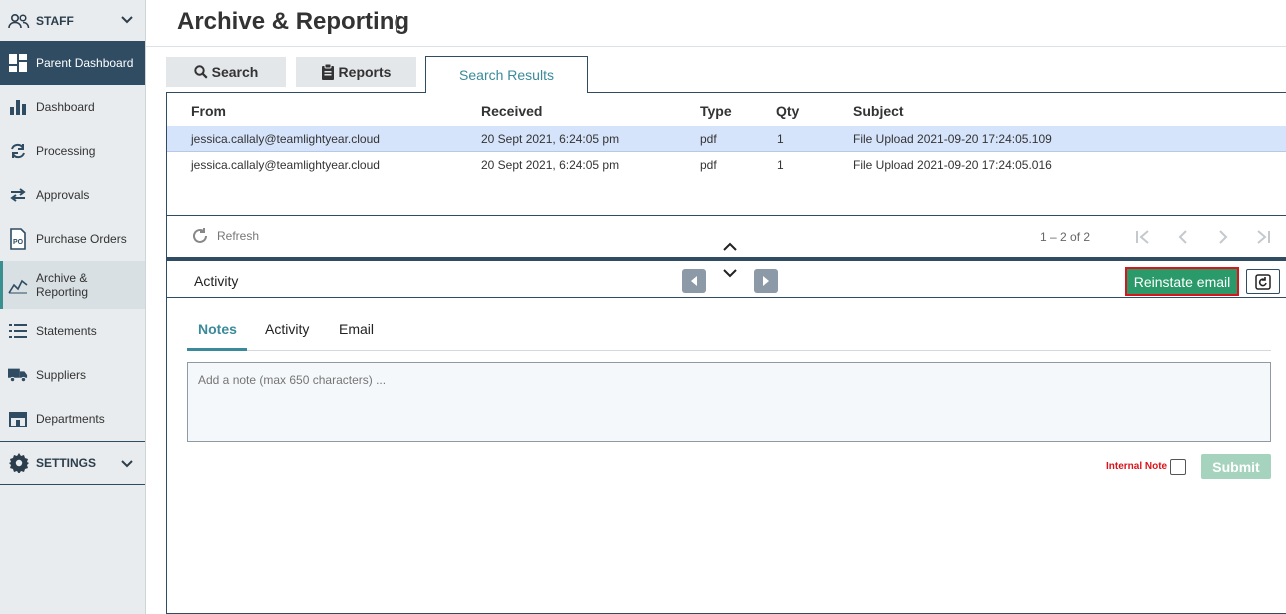 This screenshot has height=614, width=1286. I want to click on settings-section-toggle: SETTINGS, so click(72, 463).